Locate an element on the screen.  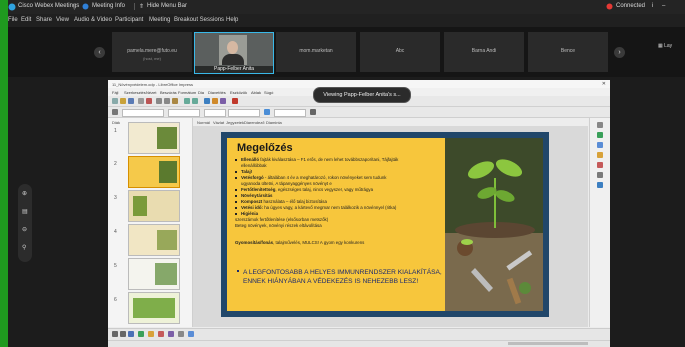
avatar is located at coordinates (232, 47).